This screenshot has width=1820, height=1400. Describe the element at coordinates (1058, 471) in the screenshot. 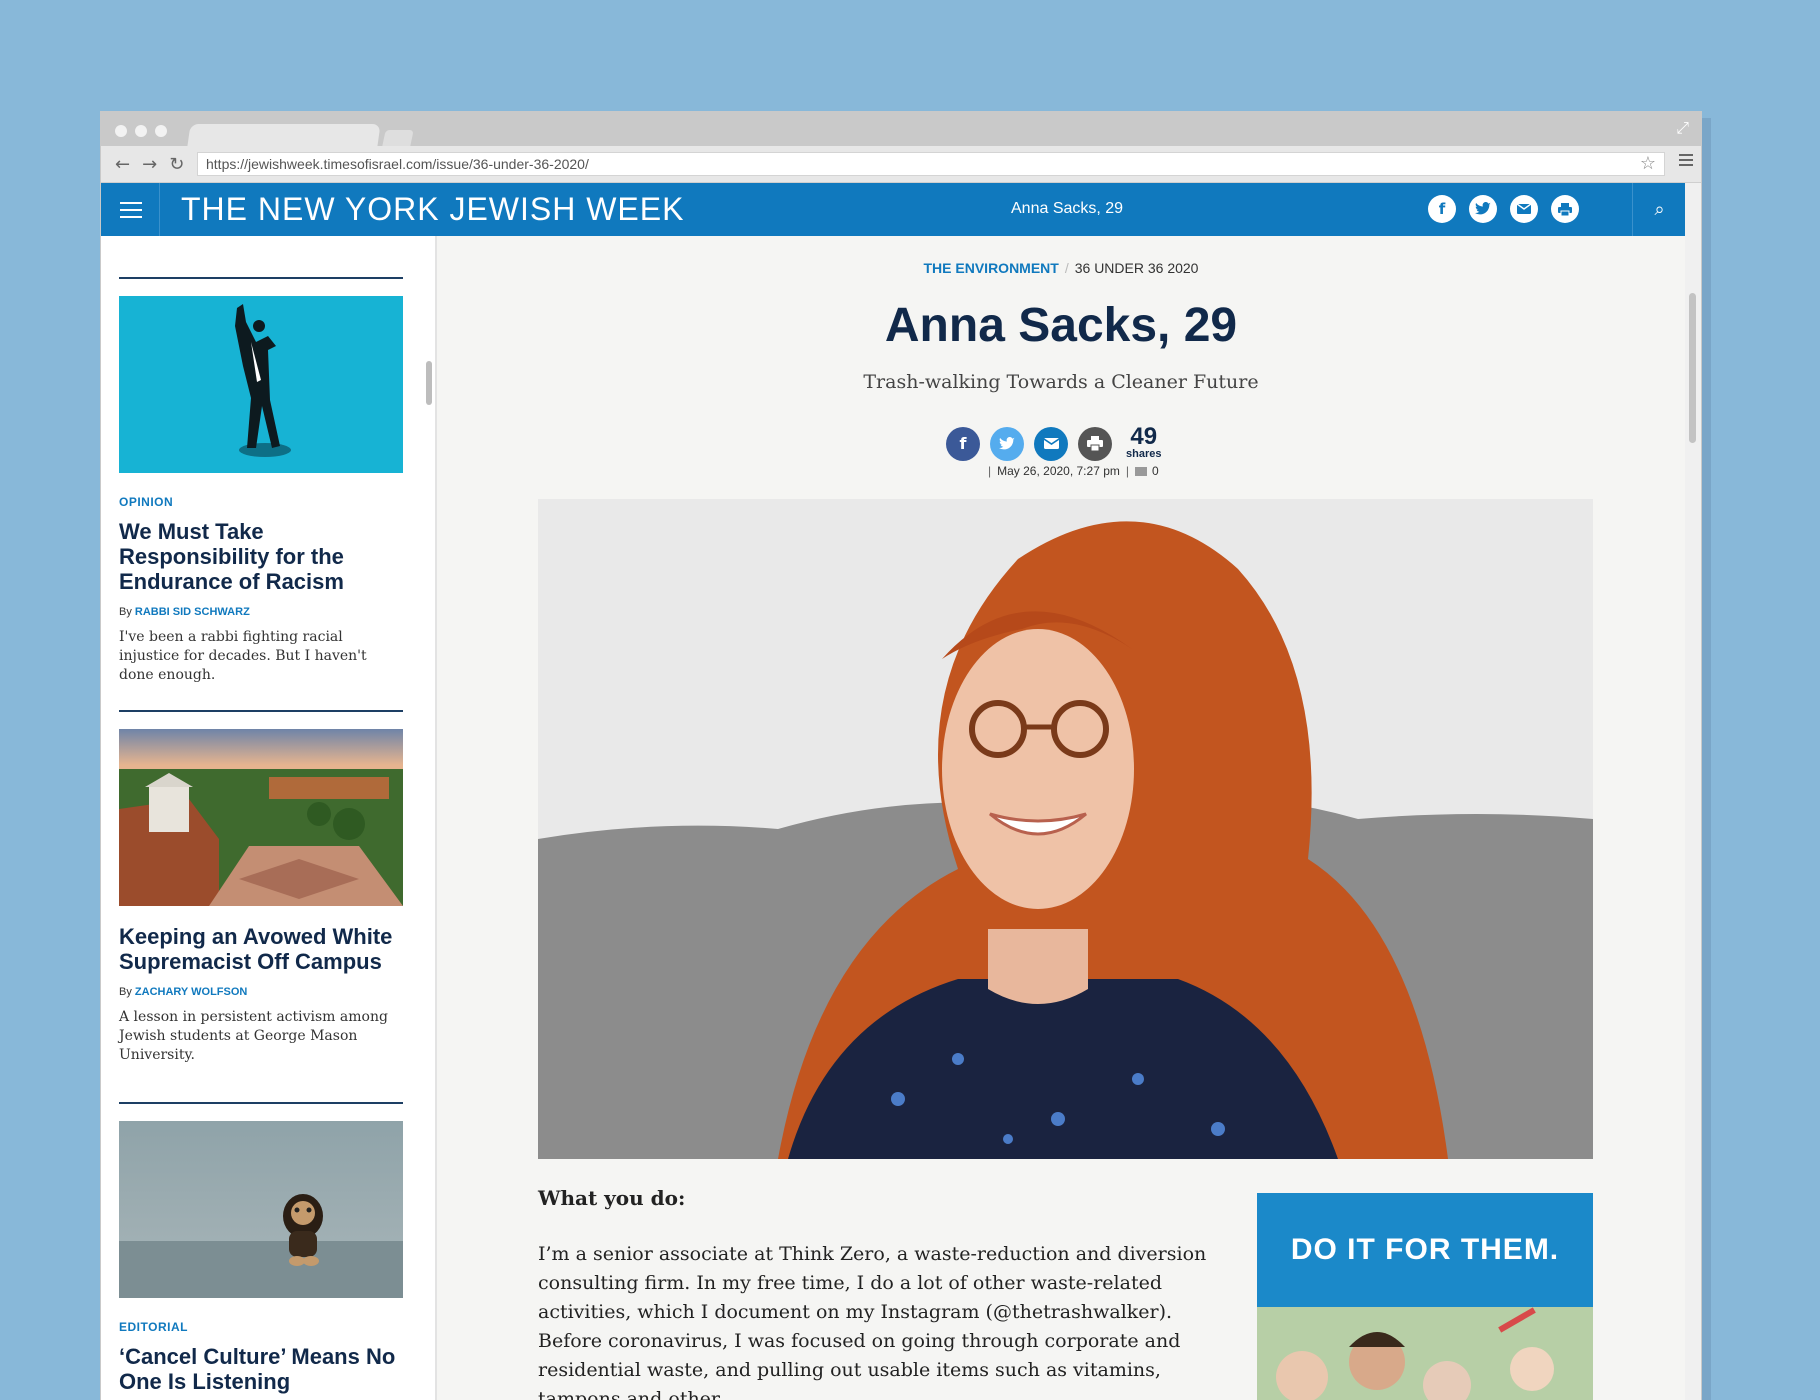

I see `publish-date: May 26, 2020, 7:27 pm` at that location.